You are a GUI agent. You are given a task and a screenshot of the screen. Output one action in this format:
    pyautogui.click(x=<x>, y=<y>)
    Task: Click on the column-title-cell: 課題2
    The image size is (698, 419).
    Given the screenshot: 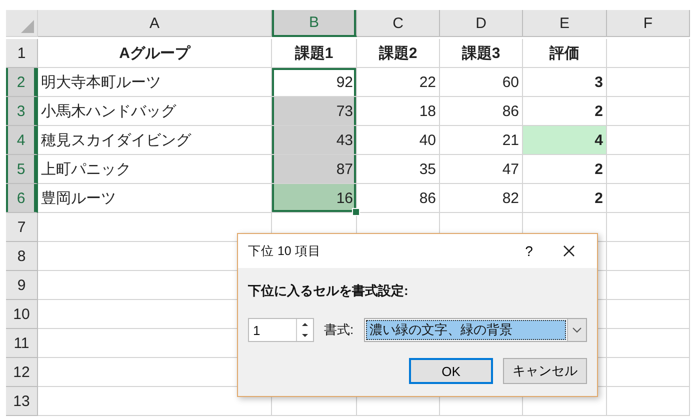 What is the action you would take?
    pyautogui.click(x=398, y=53)
    